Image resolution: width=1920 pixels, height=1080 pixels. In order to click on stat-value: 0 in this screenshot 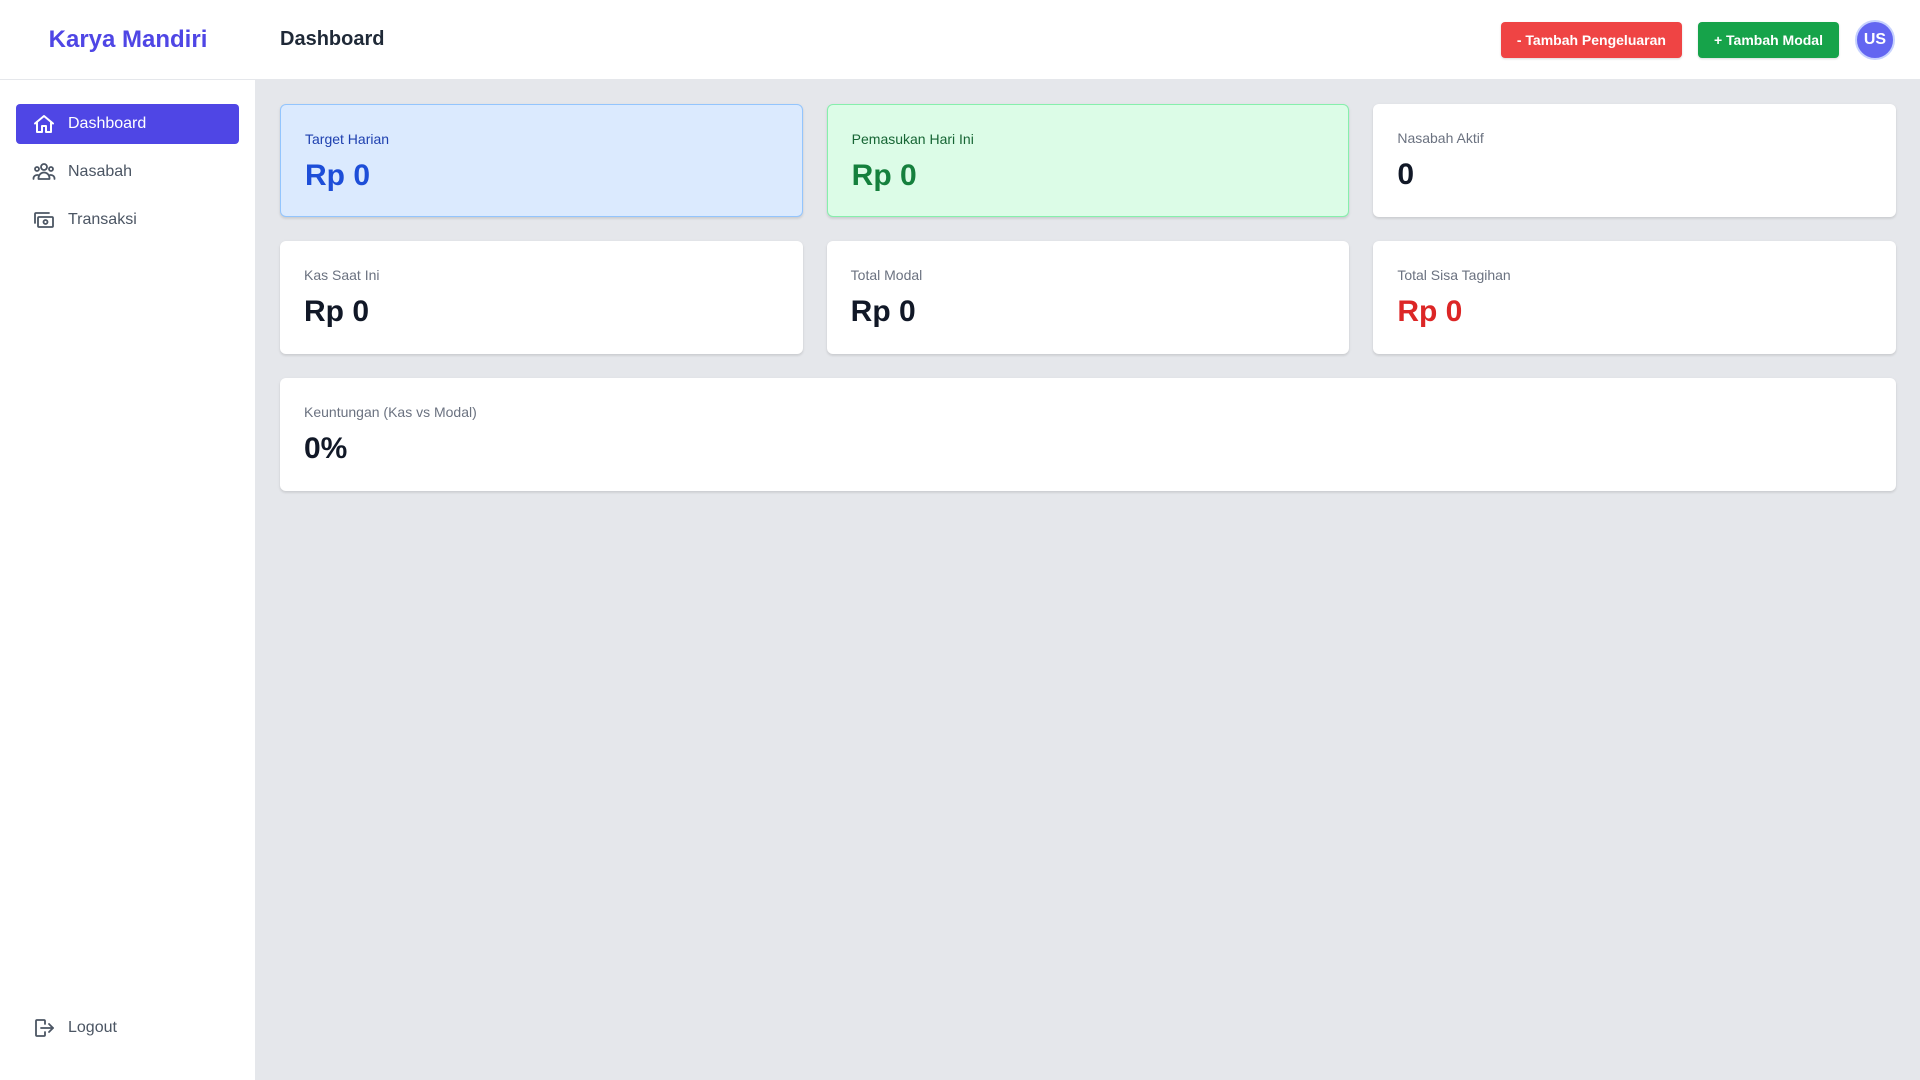, I will do `click(1406, 174)`.